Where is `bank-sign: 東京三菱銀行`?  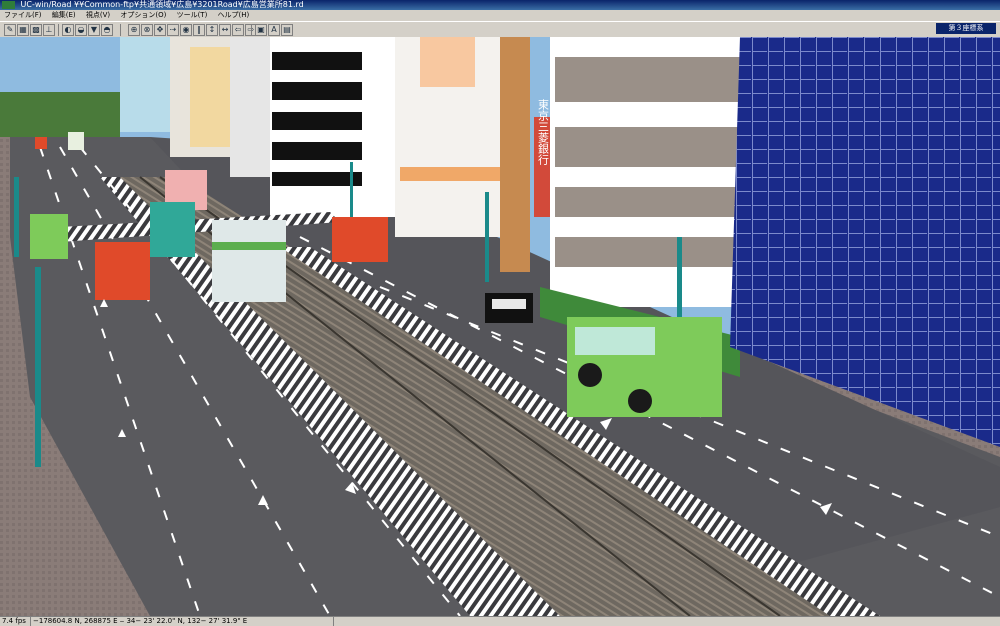
bank-sign: 東京三菱銀行 is located at coordinates (543, 132).